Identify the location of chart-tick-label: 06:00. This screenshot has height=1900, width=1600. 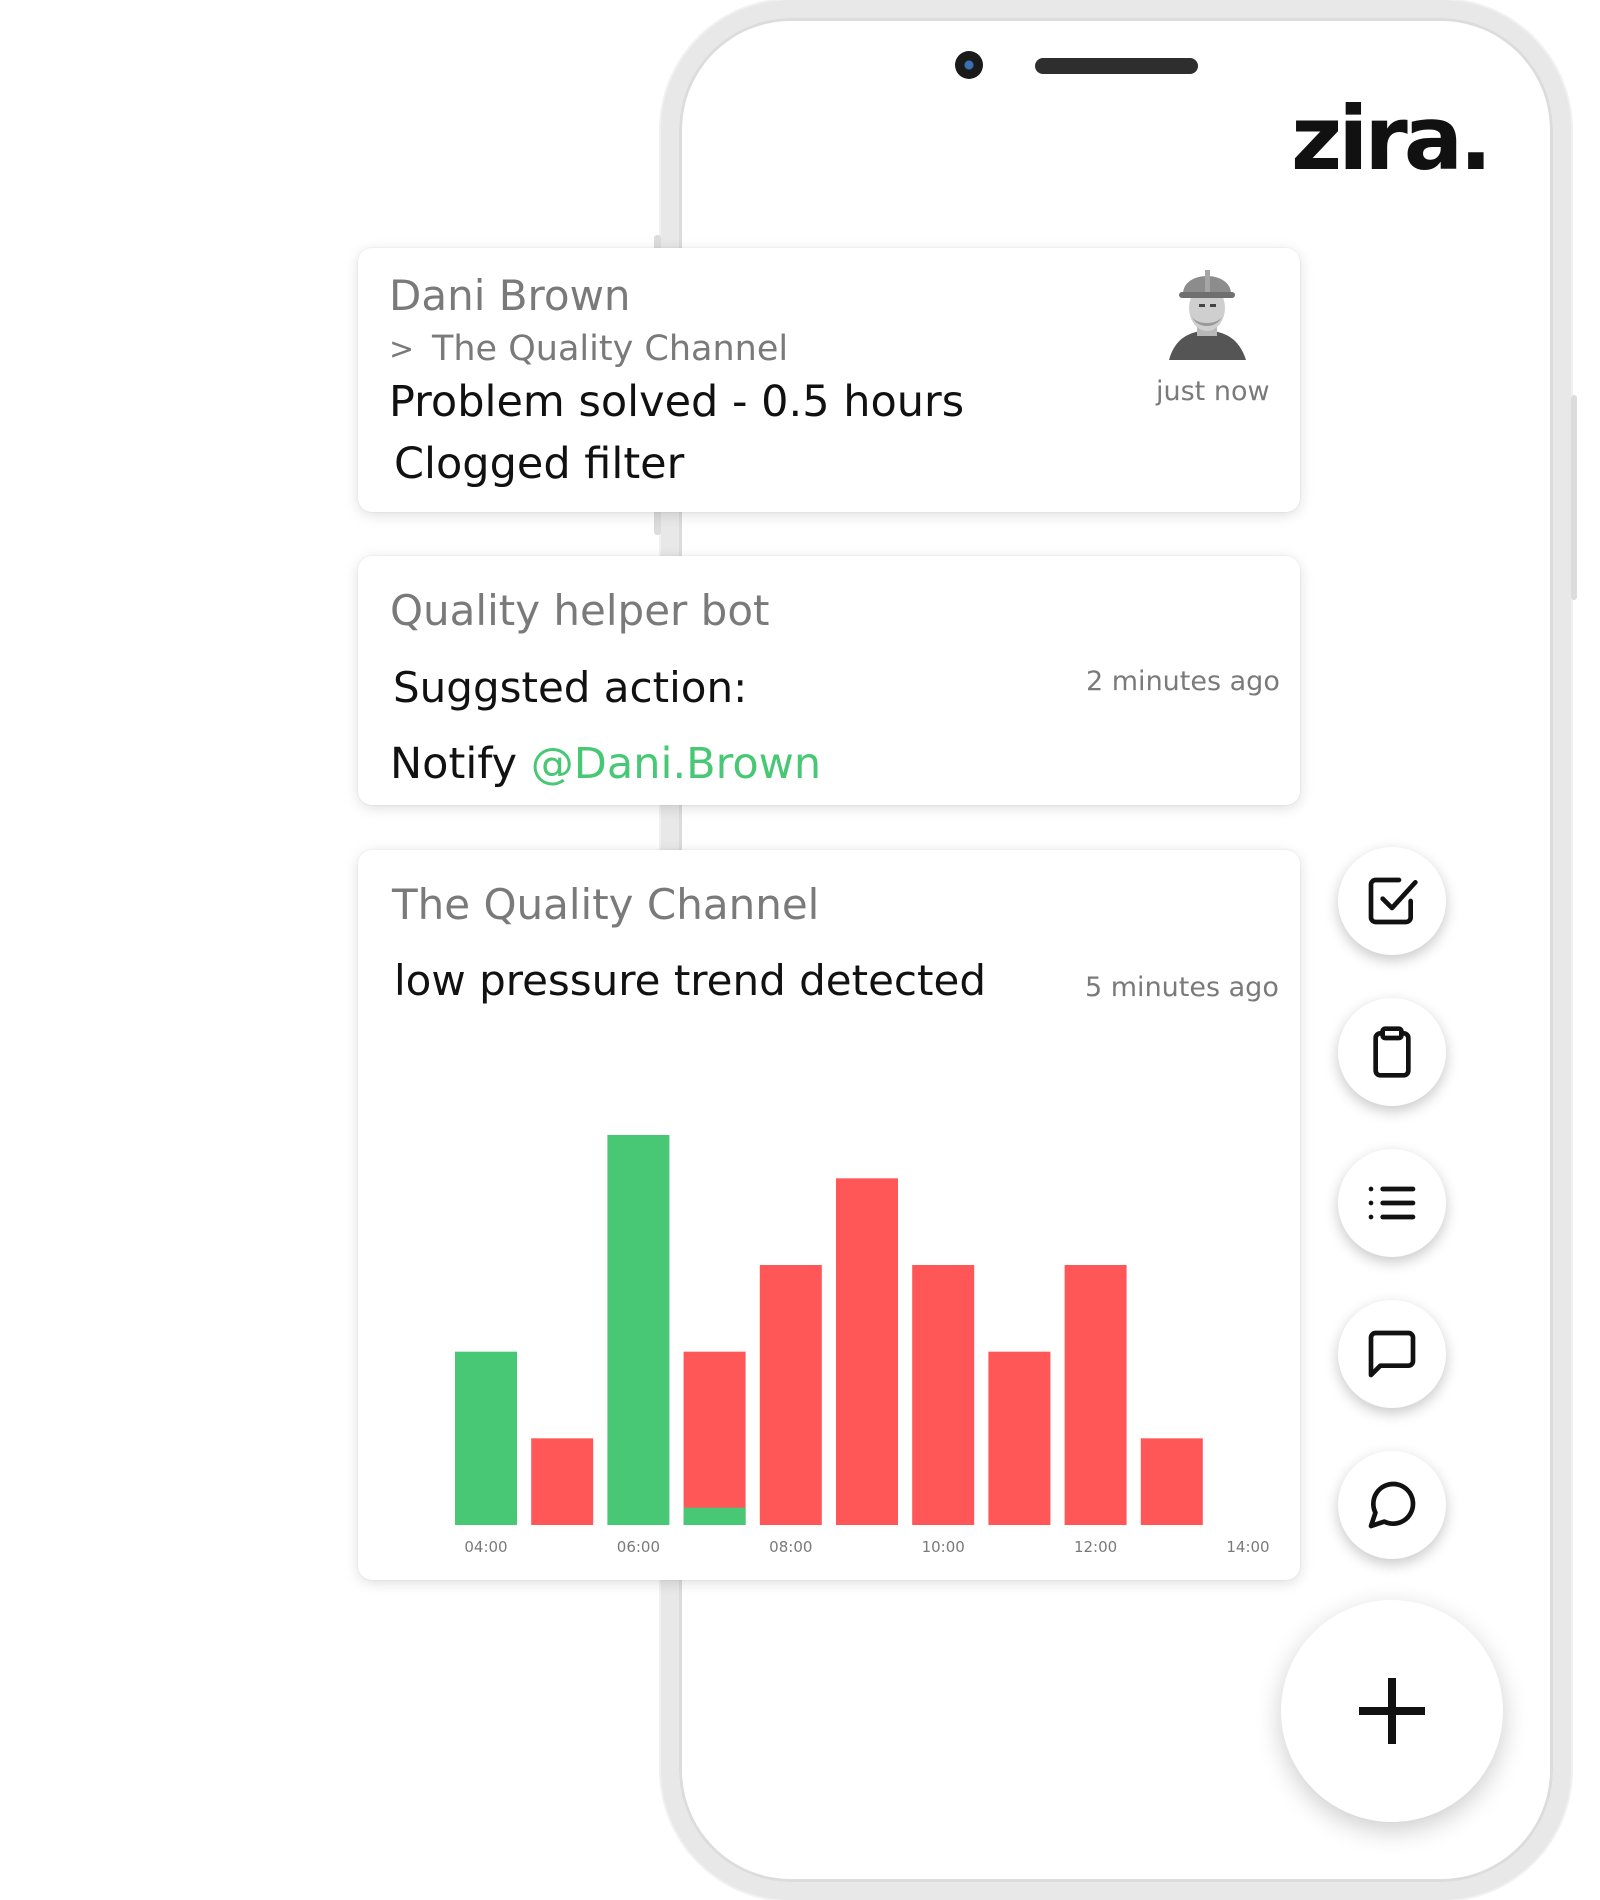
(638, 1547).